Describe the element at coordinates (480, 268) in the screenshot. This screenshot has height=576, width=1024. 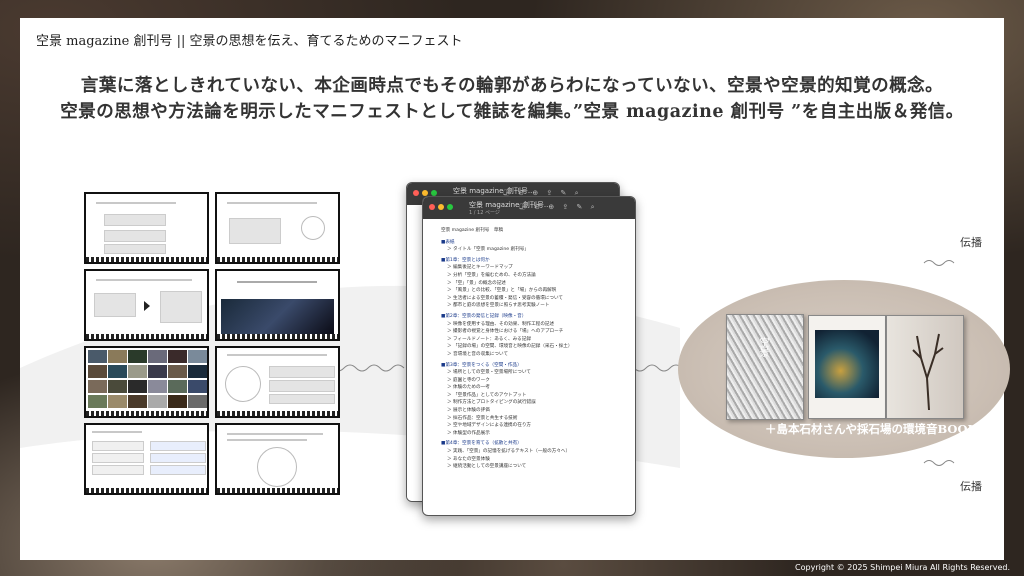
I see `document-line: ＞ 編集後記とキーワードマップ` at that location.